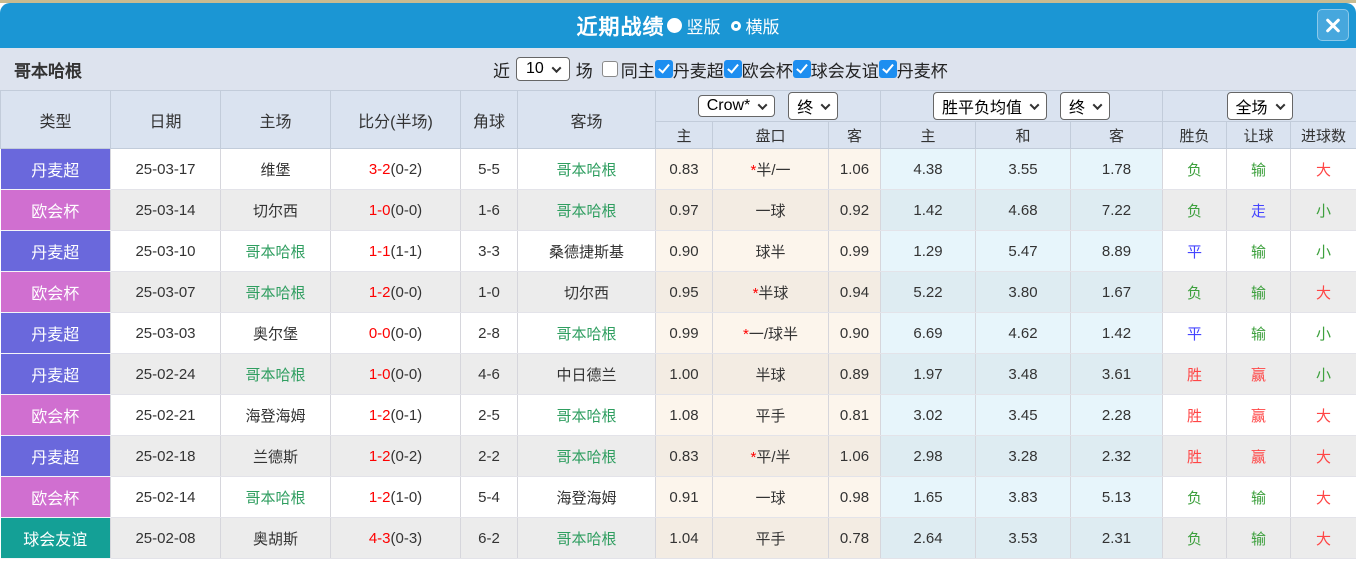  What do you see at coordinates (845, 69) in the screenshot?
I see `league-label-2: 球会友谊` at bounding box center [845, 69].